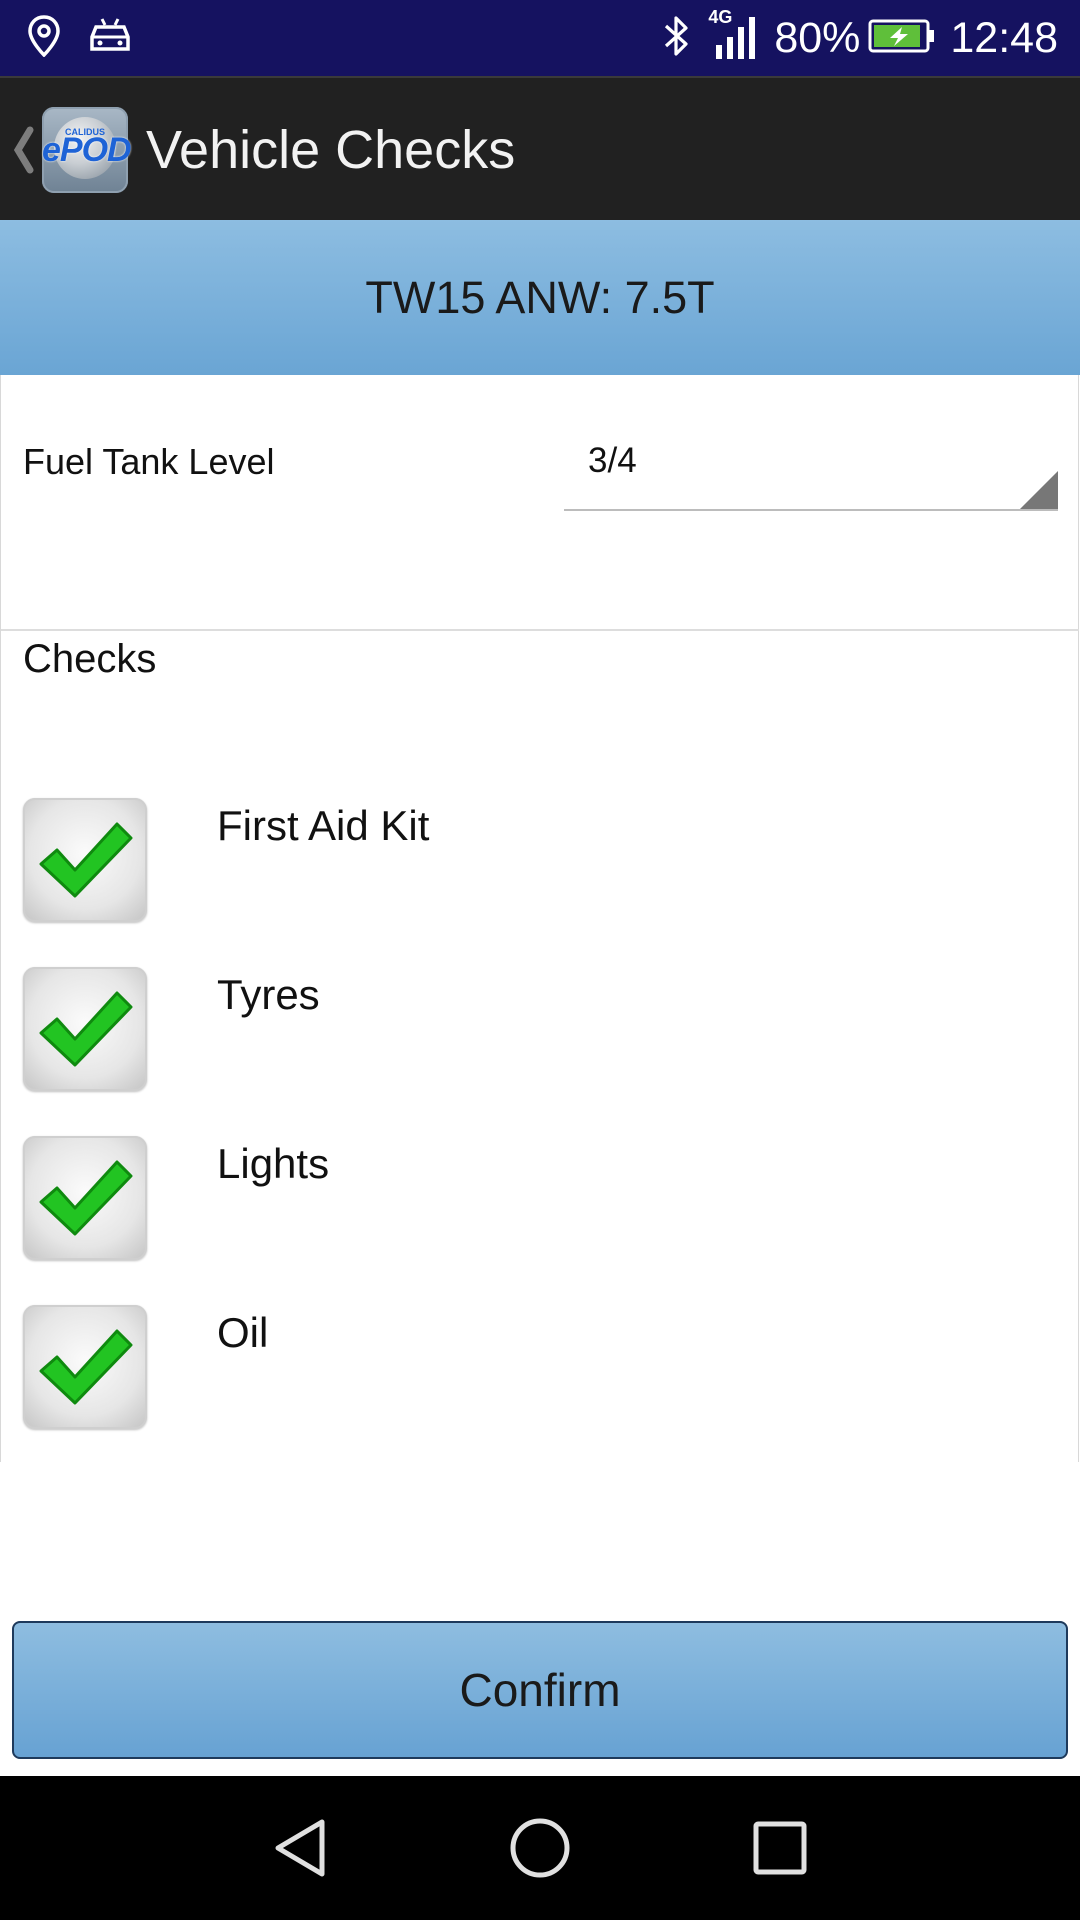 The height and width of the screenshot is (1920, 1080). I want to click on fuel-level-dropdown: 3/4, so click(811, 468).